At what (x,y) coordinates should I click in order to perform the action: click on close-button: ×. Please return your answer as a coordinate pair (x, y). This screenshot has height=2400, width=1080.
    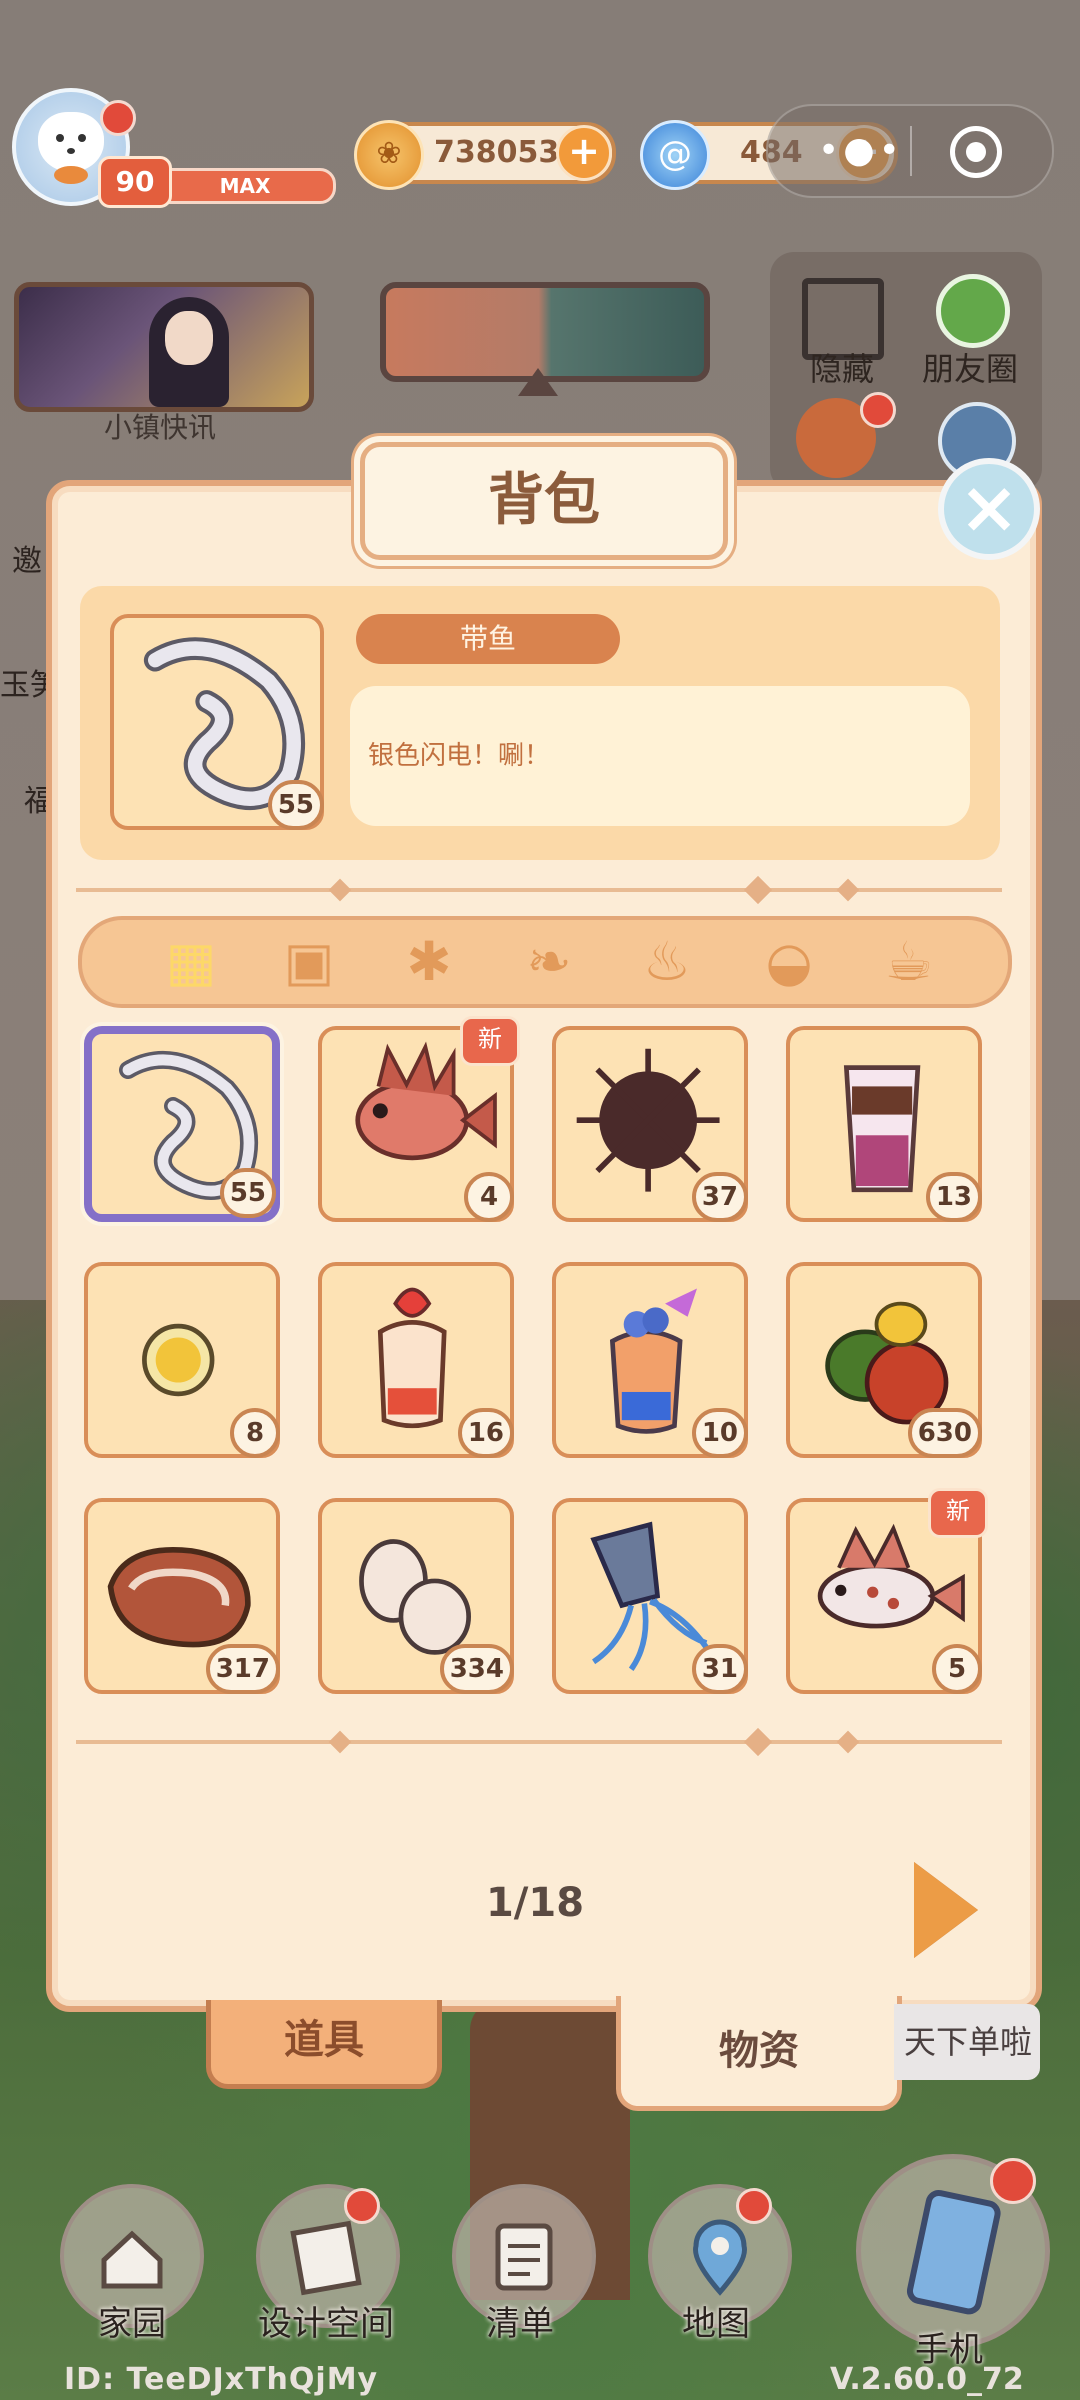
    Looking at the image, I should click on (989, 509).